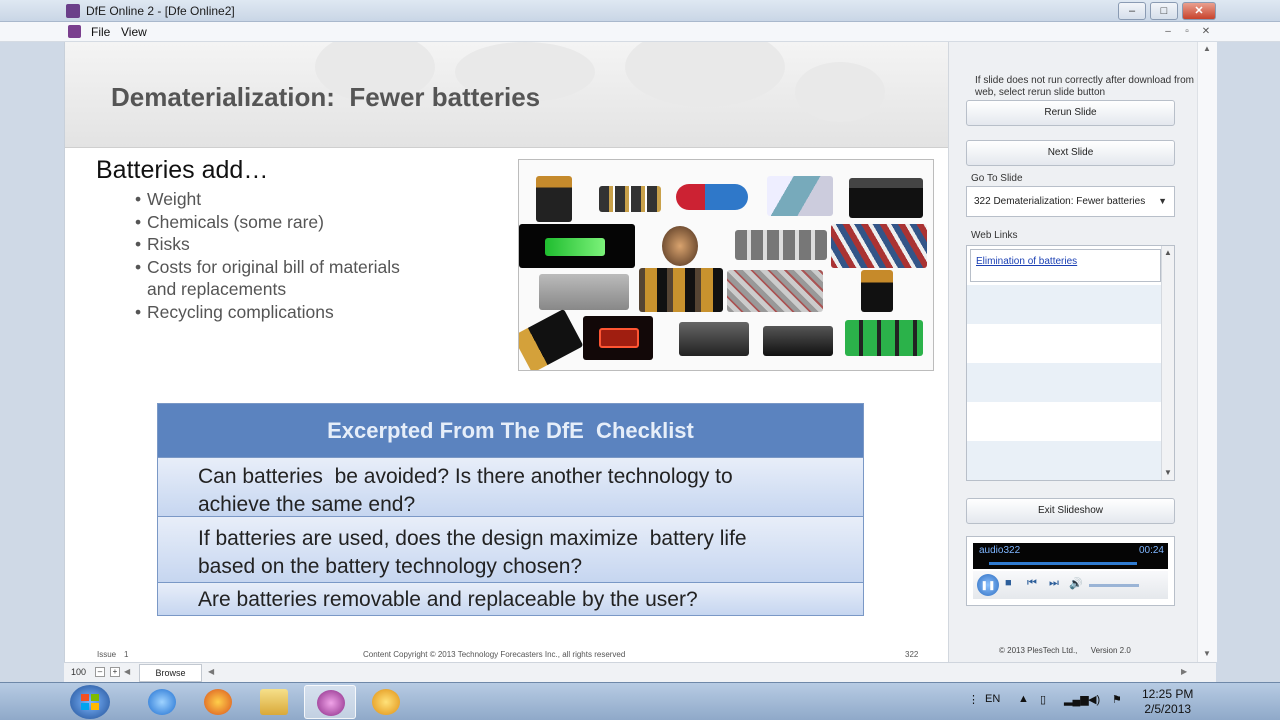 Image resolution: width=1280 pixels, height=720 pixels. Describe the element at coordinates (1076, 699) in the screenshot. I see `network-icon: ▂▄▆` at that location.